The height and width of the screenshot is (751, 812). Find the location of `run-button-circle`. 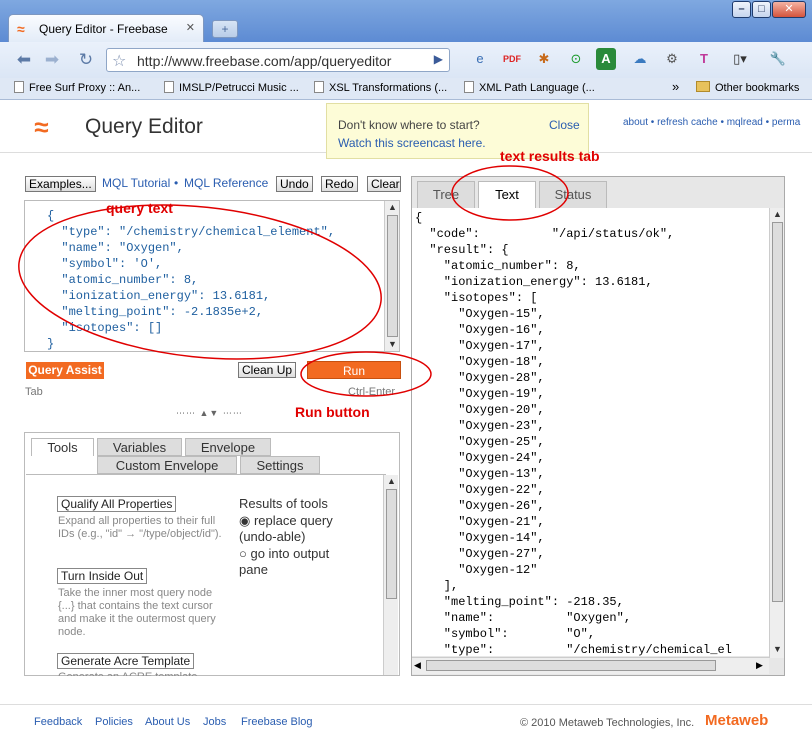

run-button-circle is located at coordinates (366, 374).